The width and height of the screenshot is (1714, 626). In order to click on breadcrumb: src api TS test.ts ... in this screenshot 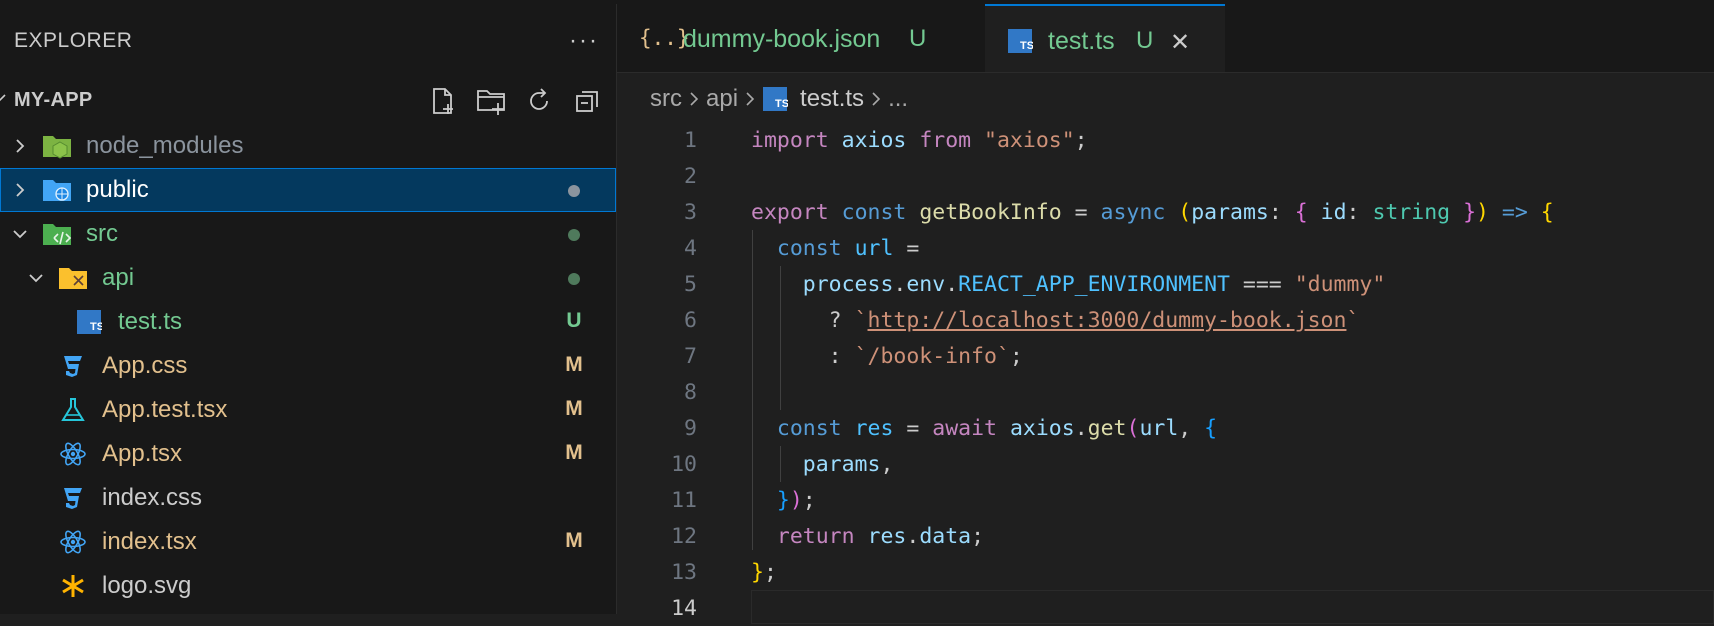, I will do `click(779, 99)`.